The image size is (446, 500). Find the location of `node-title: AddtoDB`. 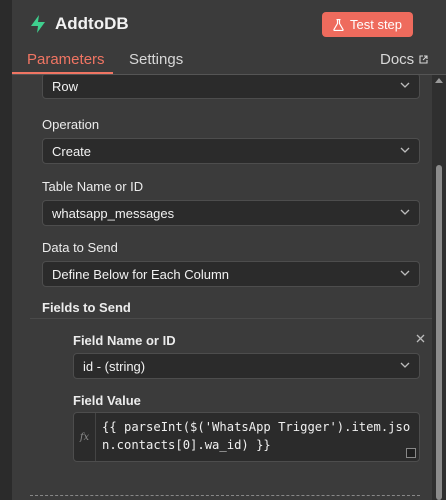

node-title: AddtoDB is located at coordinates (92, 24).